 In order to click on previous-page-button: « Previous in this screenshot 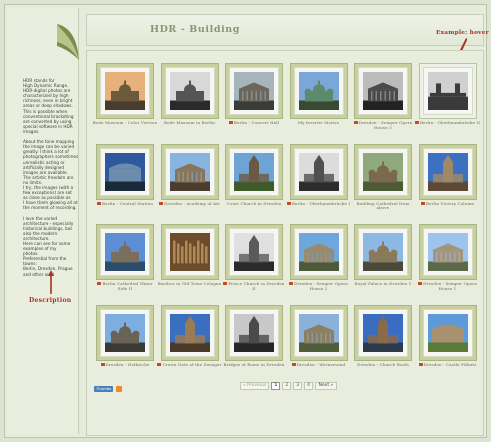, I will do `click(255, 386)`.